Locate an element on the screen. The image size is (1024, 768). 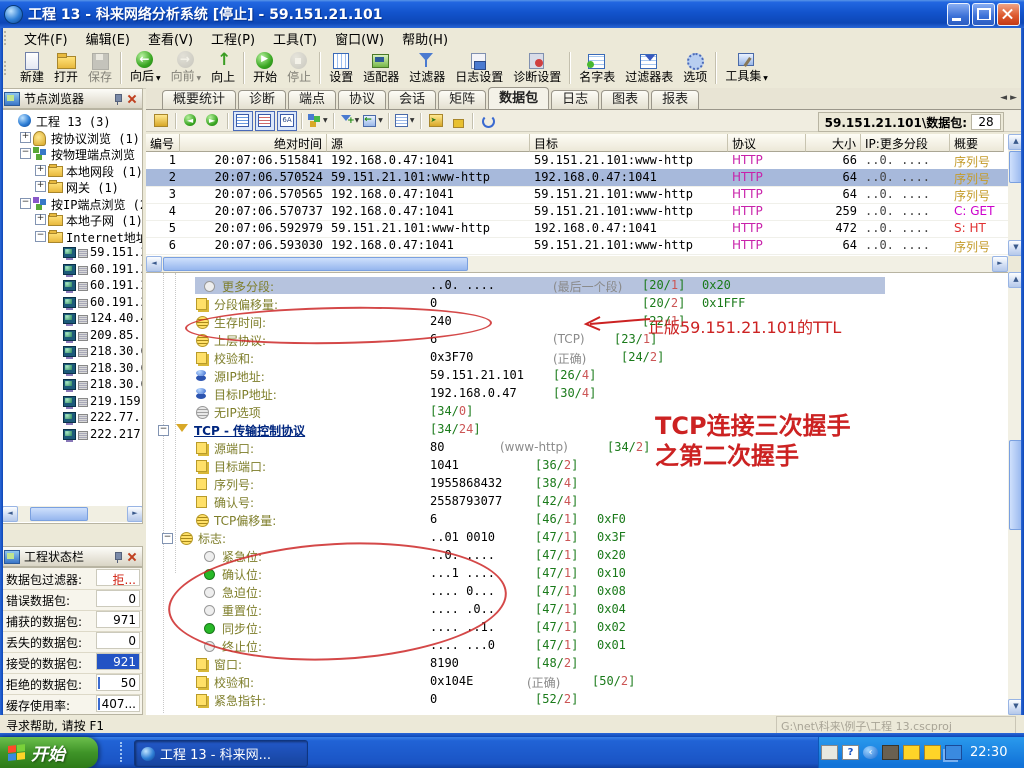
column-header-6: IP:更多分段 is located at coordinates (905, 143).